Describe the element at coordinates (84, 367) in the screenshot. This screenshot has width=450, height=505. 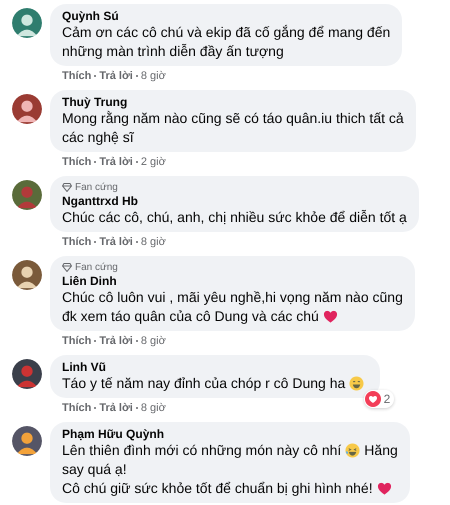
I see `author-name: Linh Vũ` at that location.